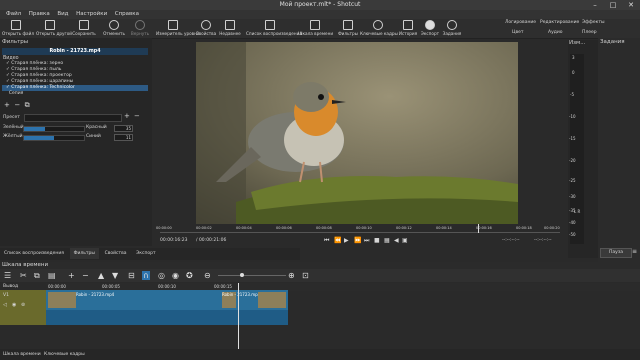  I want to click on filters-button: Фильтры, so click(348, 27).